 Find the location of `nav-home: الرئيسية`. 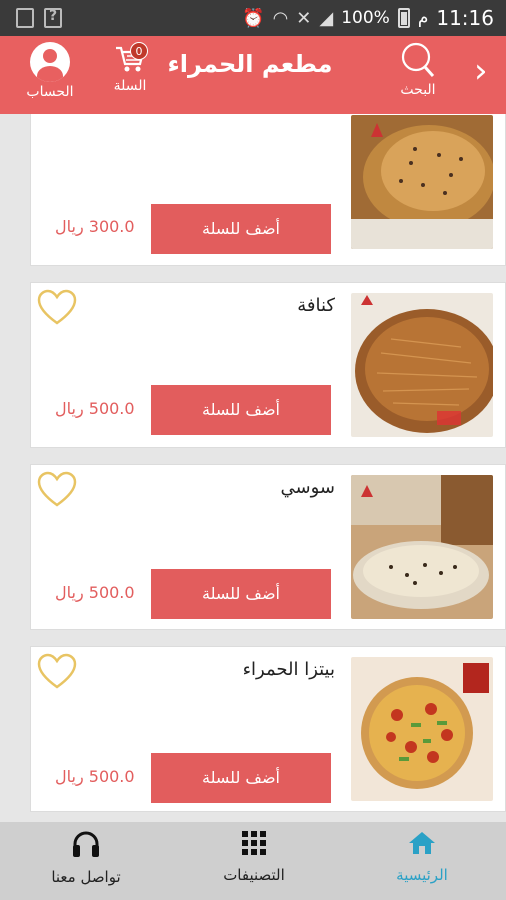

nav-home: الرئيسية is located at coordinates (422, 857).